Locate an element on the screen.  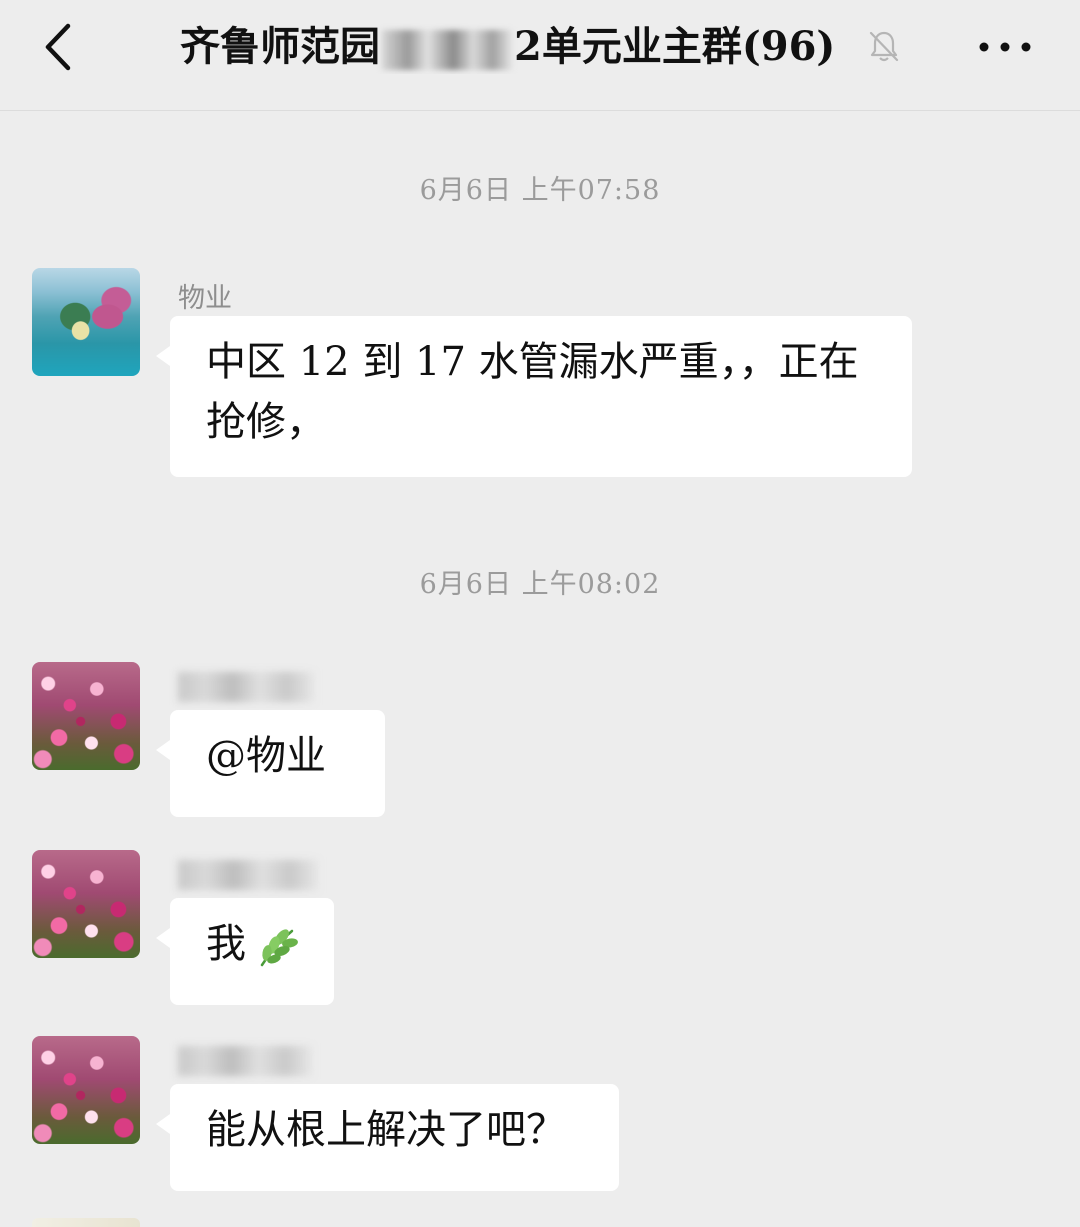
chat-header: 齐鲁师范园 2单元业主群(96) is located at coordinates (540, 55).